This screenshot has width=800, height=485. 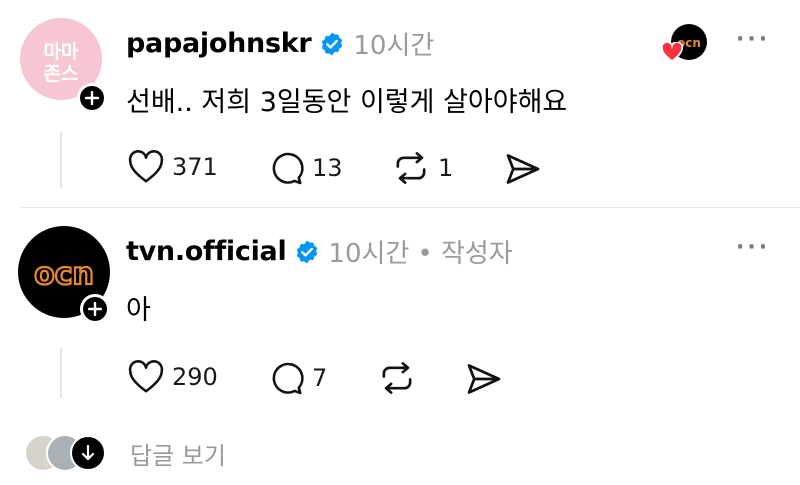 What do you see at coordinates (347, 102) in the screenshot?
I see `post-text: 선배.. 저희 3일동안 이렇게 살아야해요` at bounding box center [347, 102].